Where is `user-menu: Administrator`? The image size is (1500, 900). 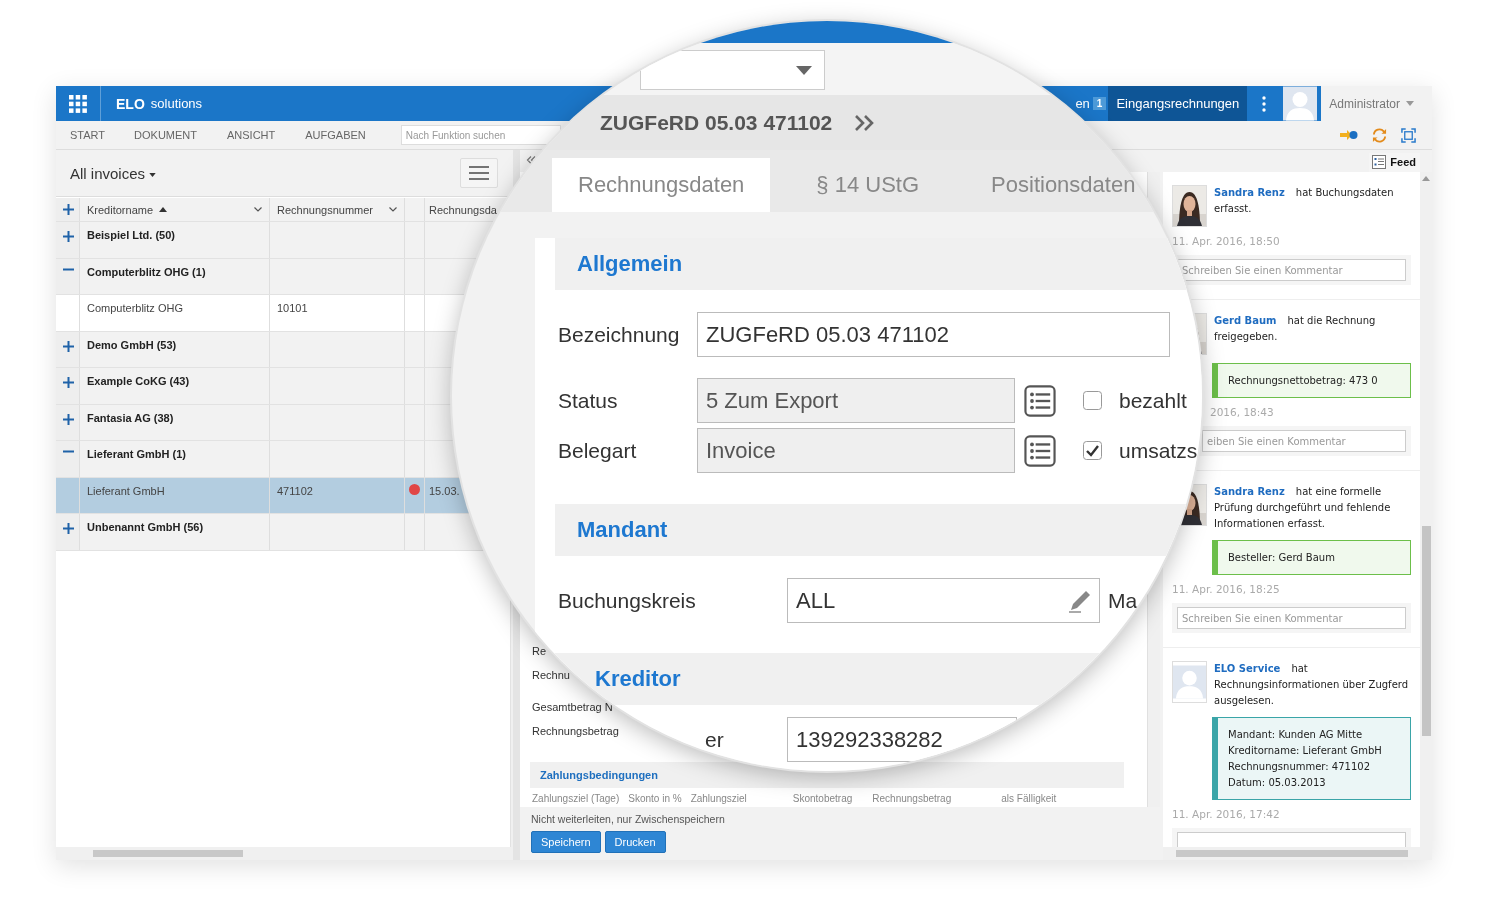 user-menu: Administrator is located at coordinates (1376, 103).